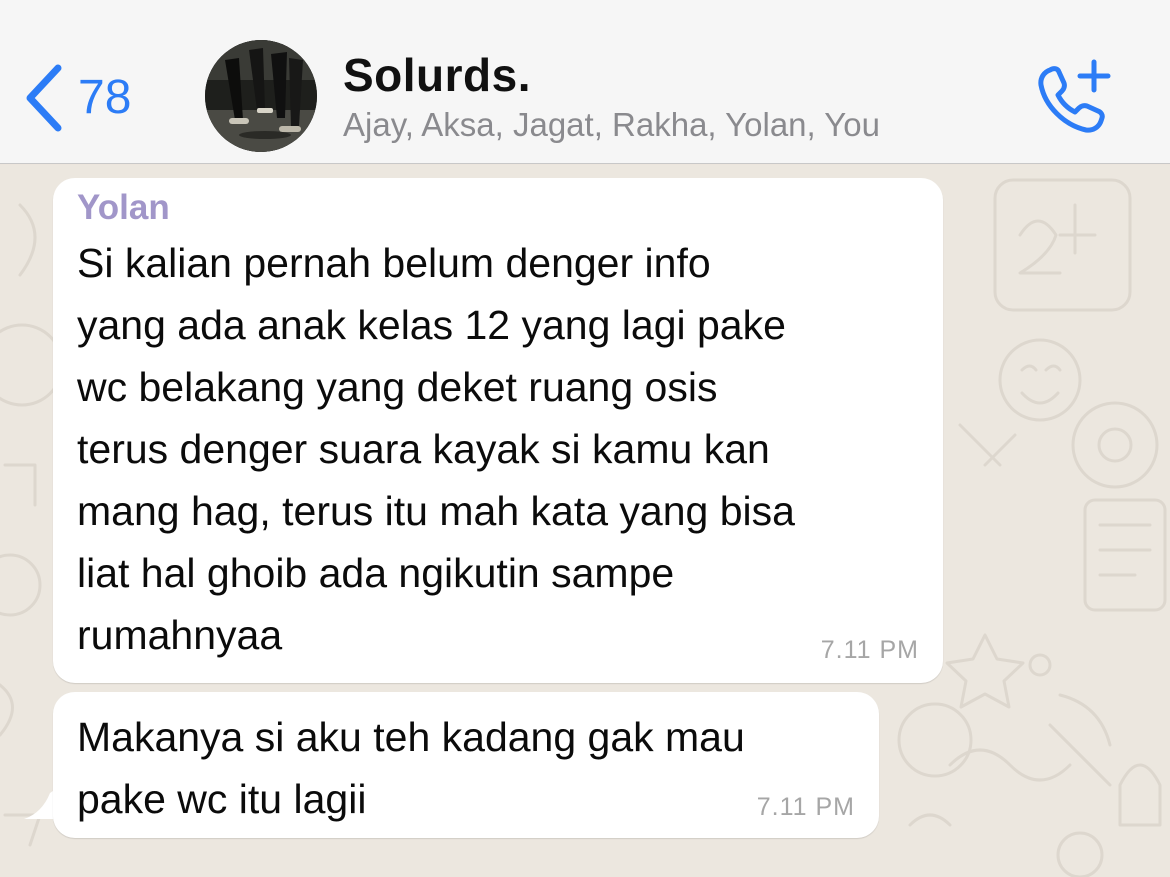 Image resolution: width=1170 pixels, height=877 pixels. Describe the element at coordinates (44, 98) in the screenshot. I see `chevron-left-icon` at that location.